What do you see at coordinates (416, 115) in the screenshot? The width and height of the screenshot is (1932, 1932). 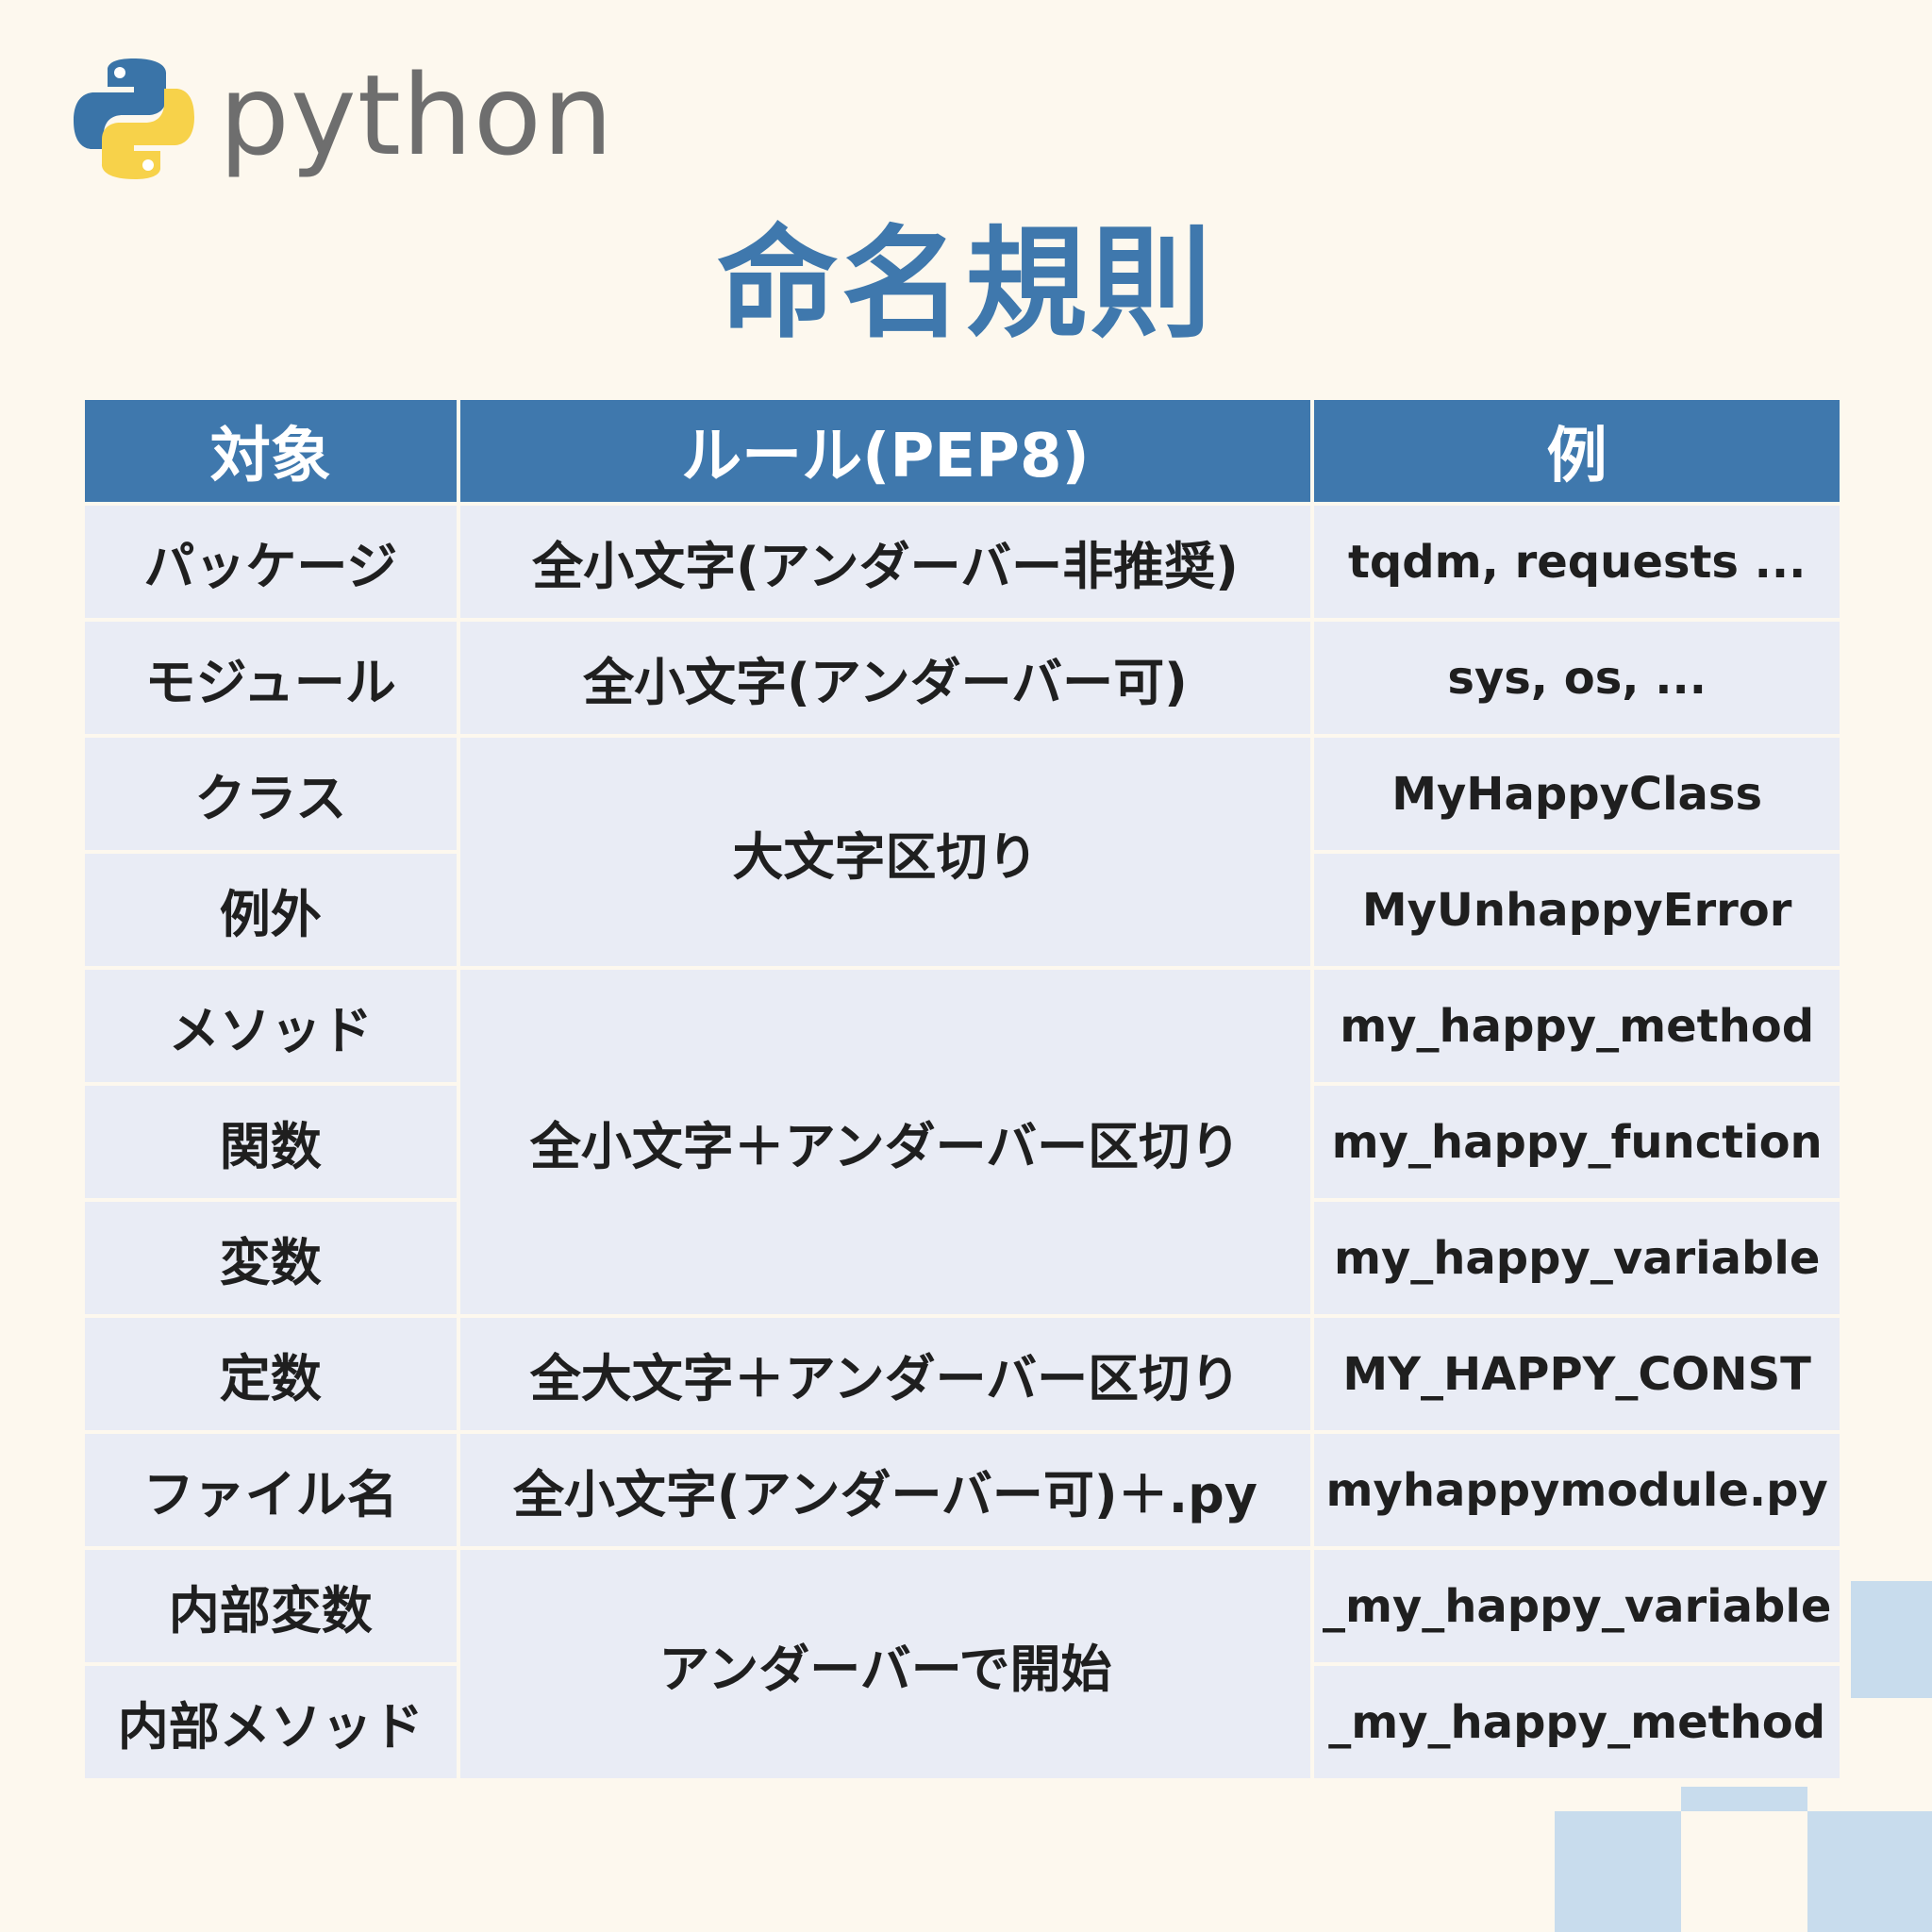 I see `python-wordmark: python` at bounding box center [416, 115].